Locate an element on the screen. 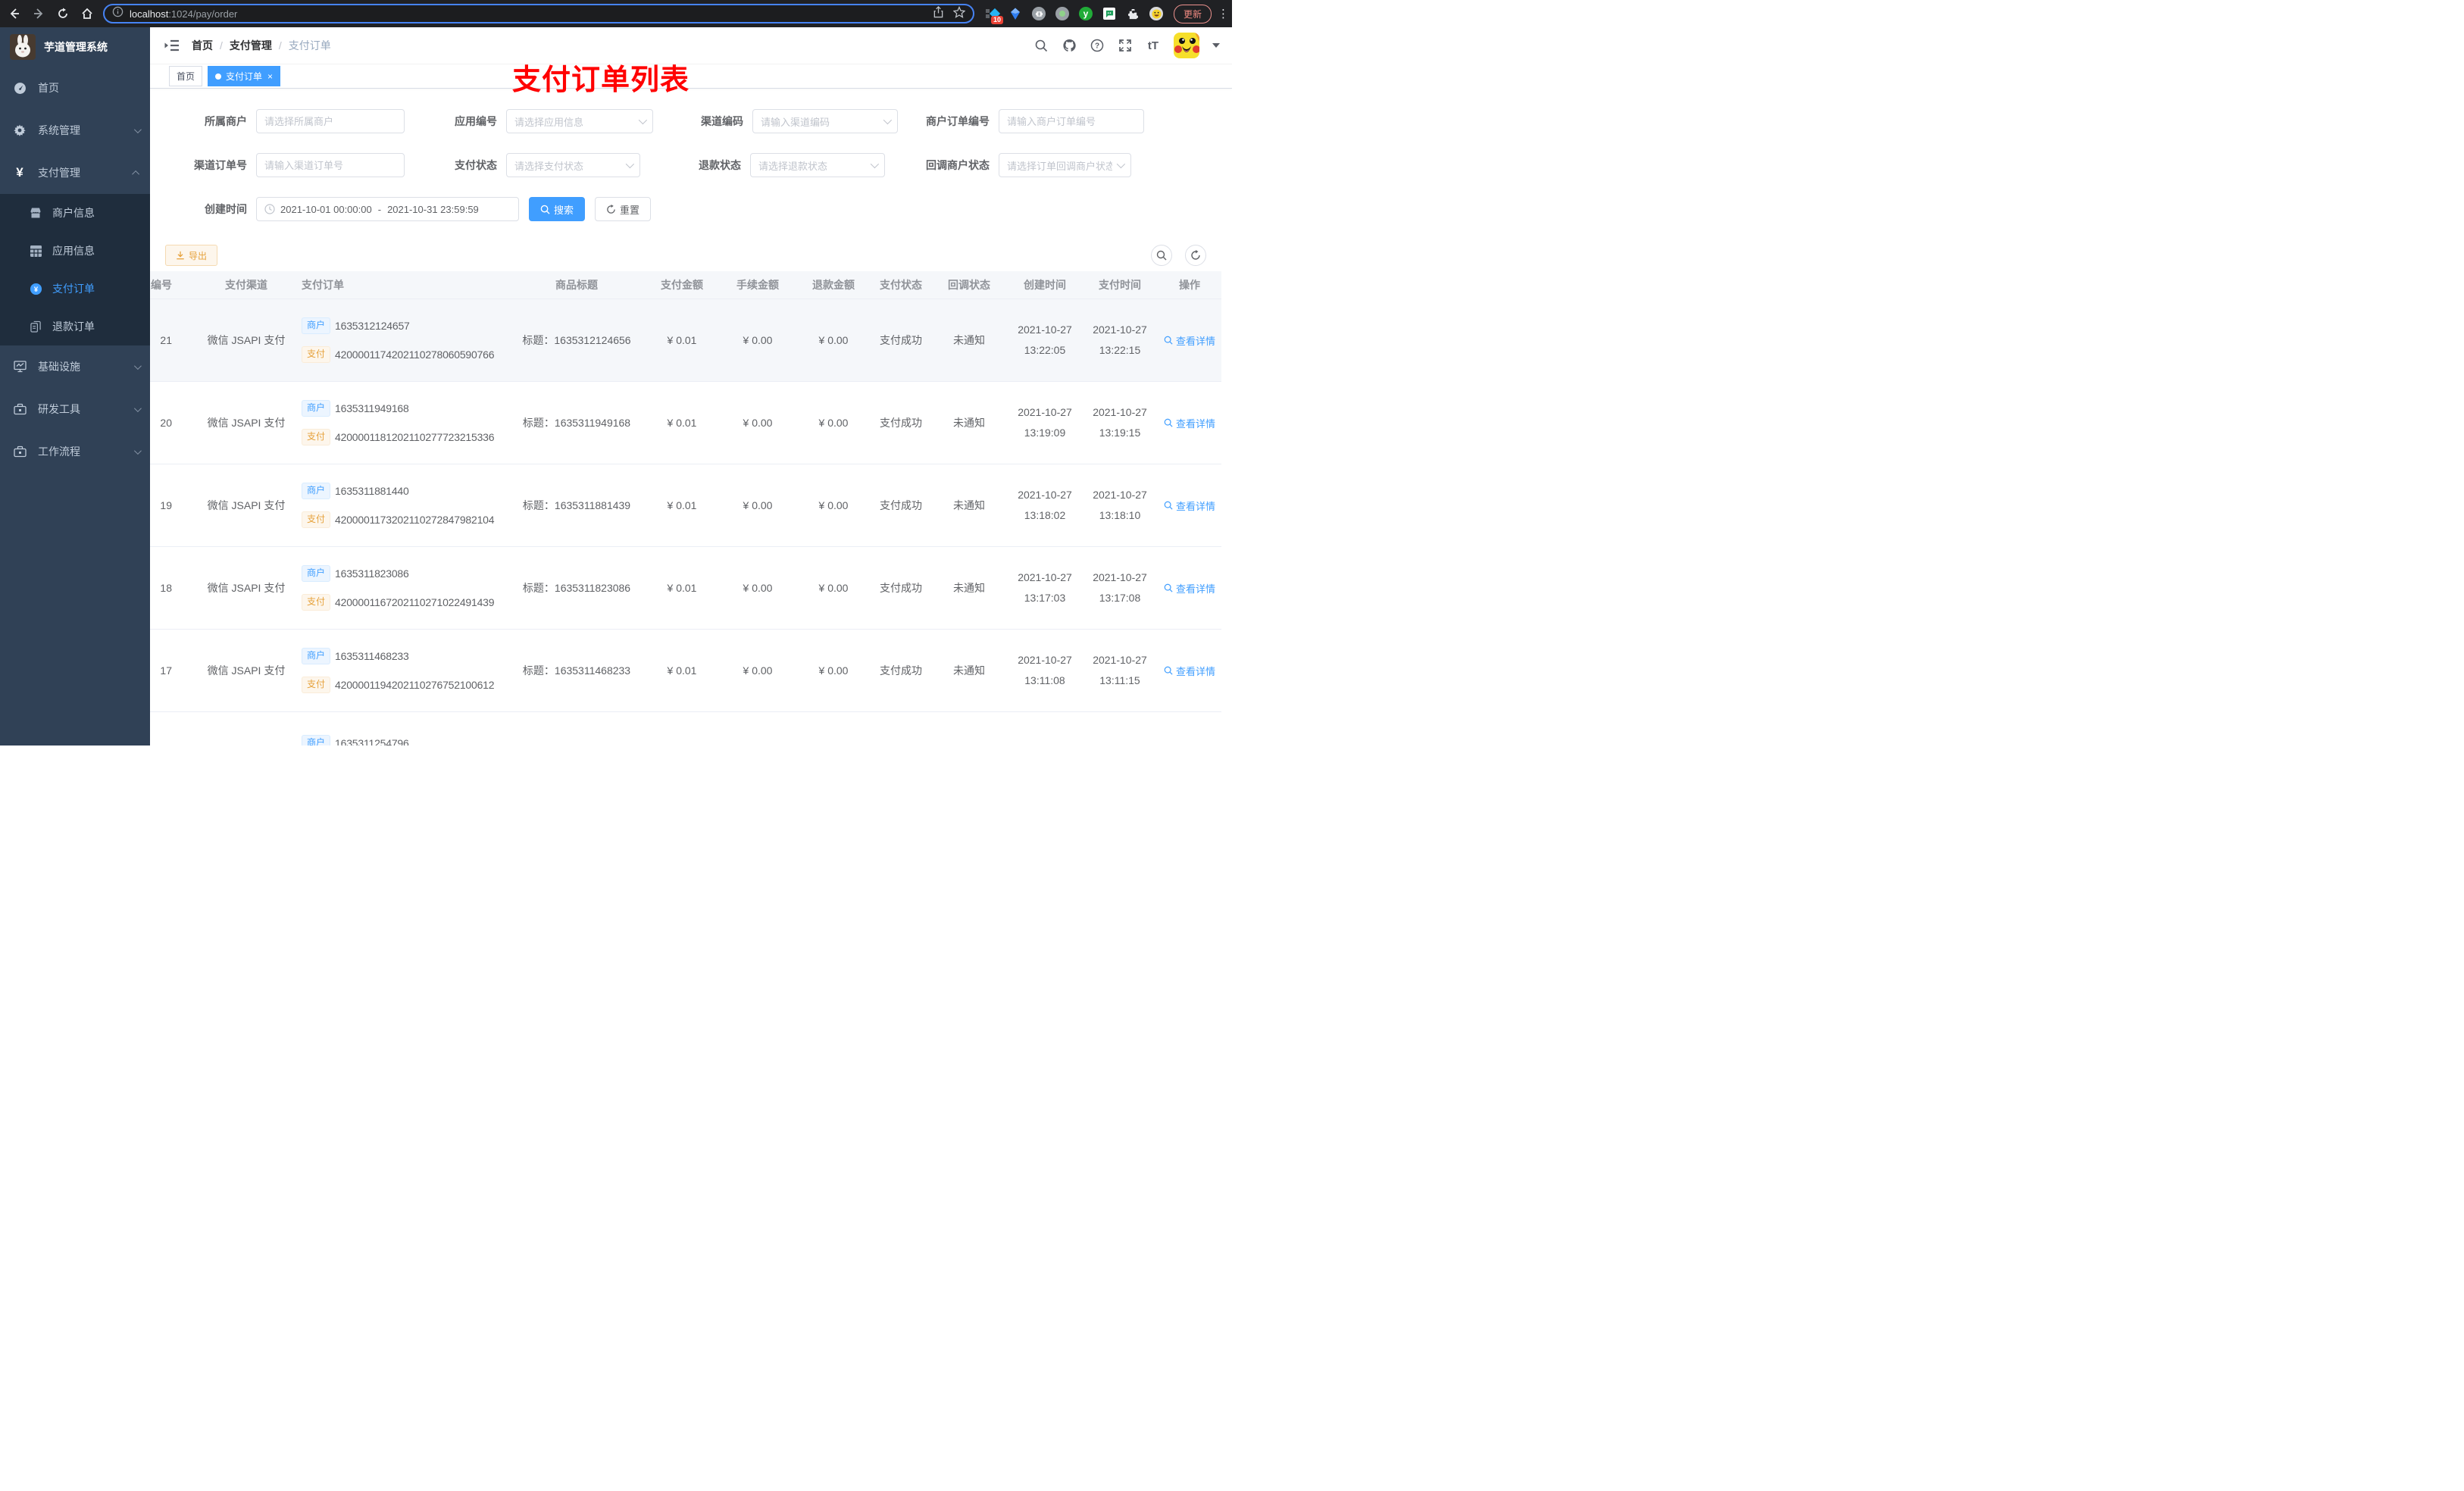 The image size is (2464, 1491). sidebar-item-infra: 基础设施 is located at coordinates (75, 366).